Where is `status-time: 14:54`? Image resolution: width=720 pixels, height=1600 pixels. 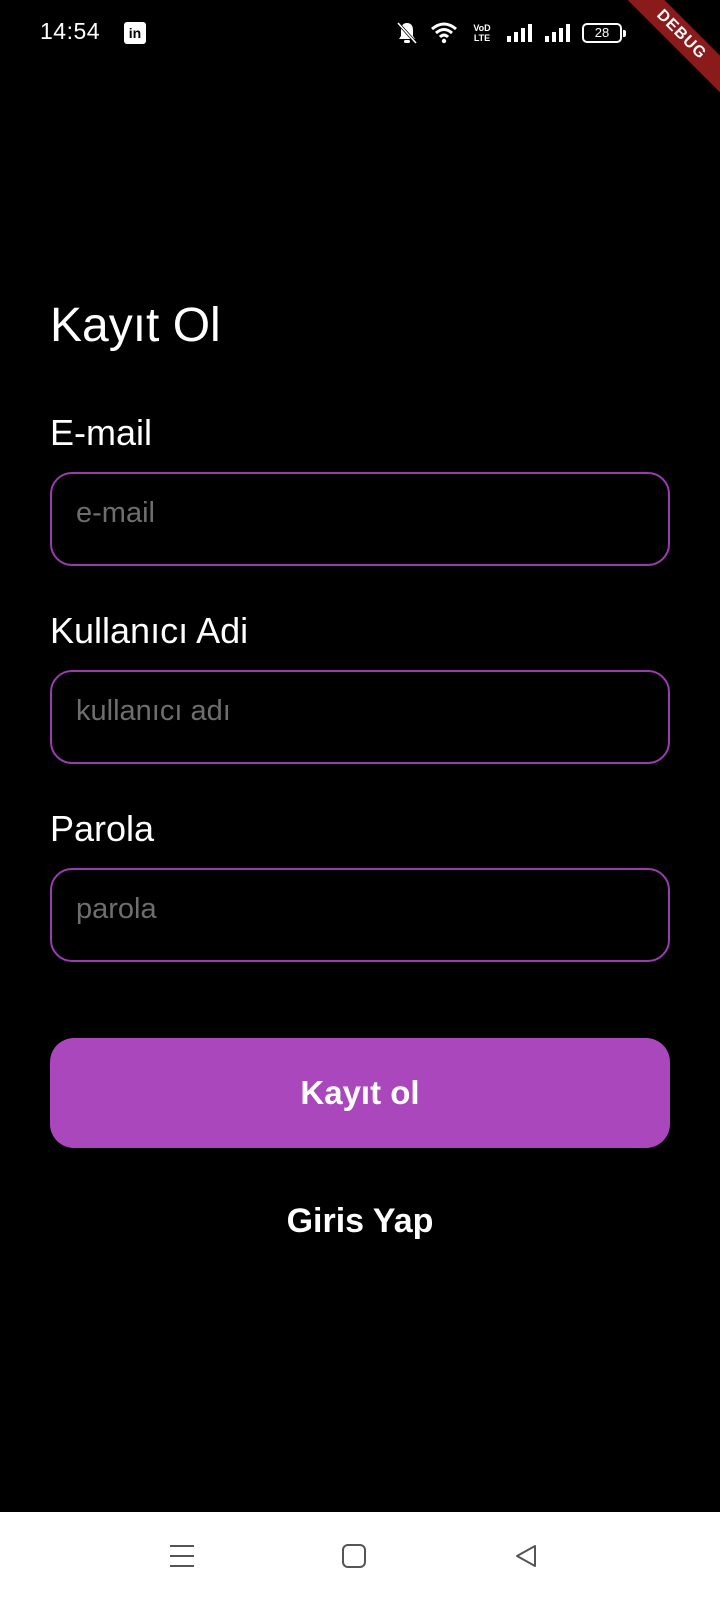
status-time: 14:54 is located at coordinates (70, 31).